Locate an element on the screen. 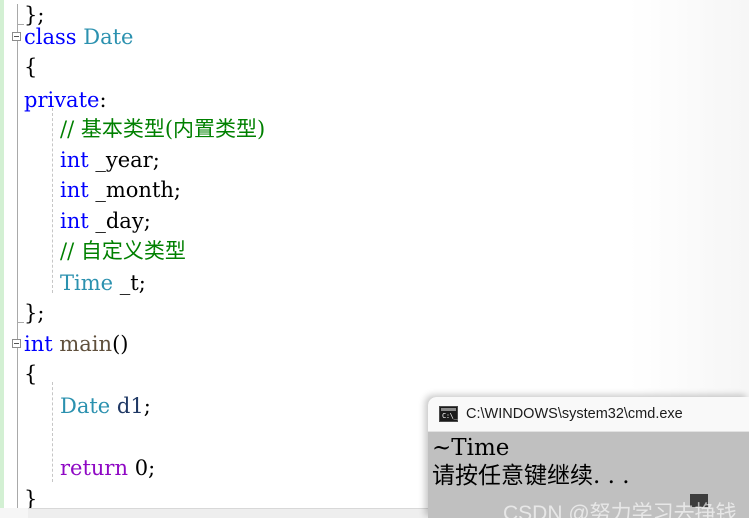  console-output-line-2: 请按任意键继续. . . is located at coordinates (531, 476).